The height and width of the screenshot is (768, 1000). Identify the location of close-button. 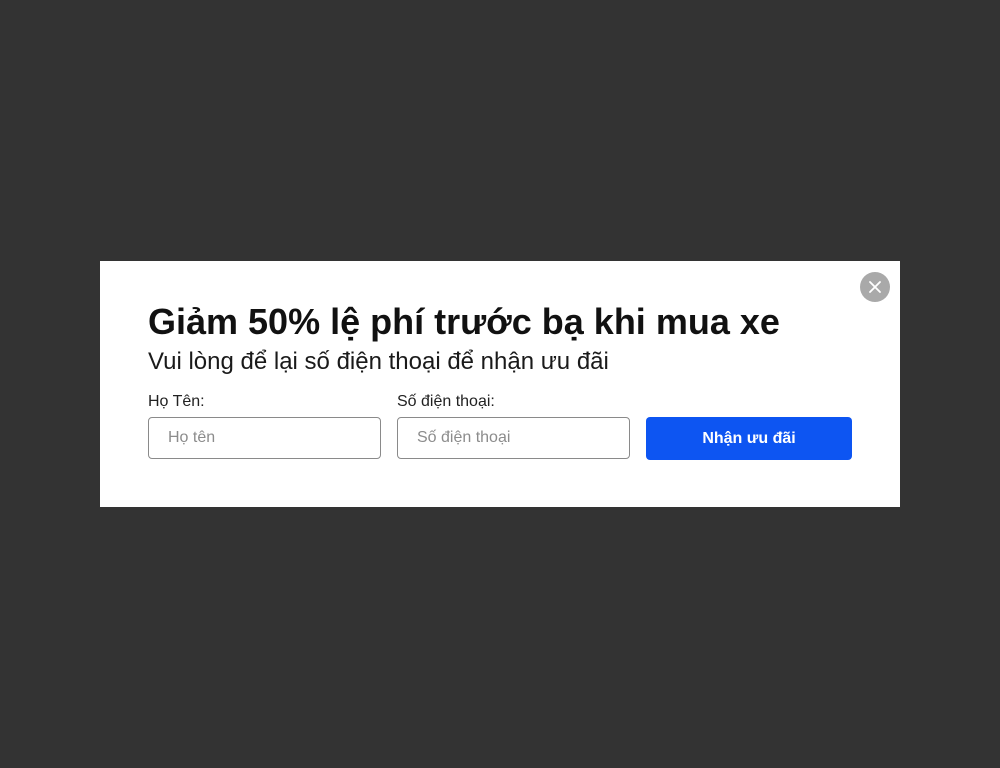
(875, 287).